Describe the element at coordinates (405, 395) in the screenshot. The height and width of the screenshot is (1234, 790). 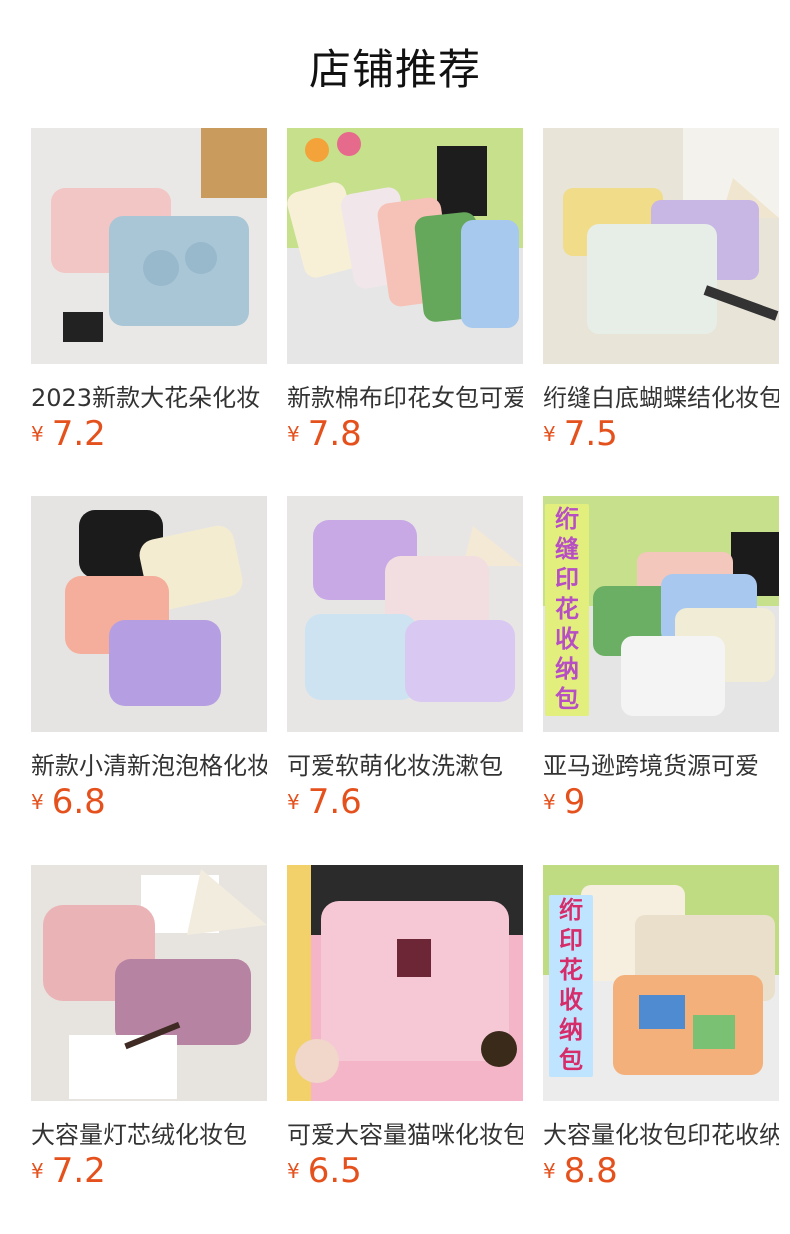
I see `product-name: 新款棉布印花女包可爱` at that location.